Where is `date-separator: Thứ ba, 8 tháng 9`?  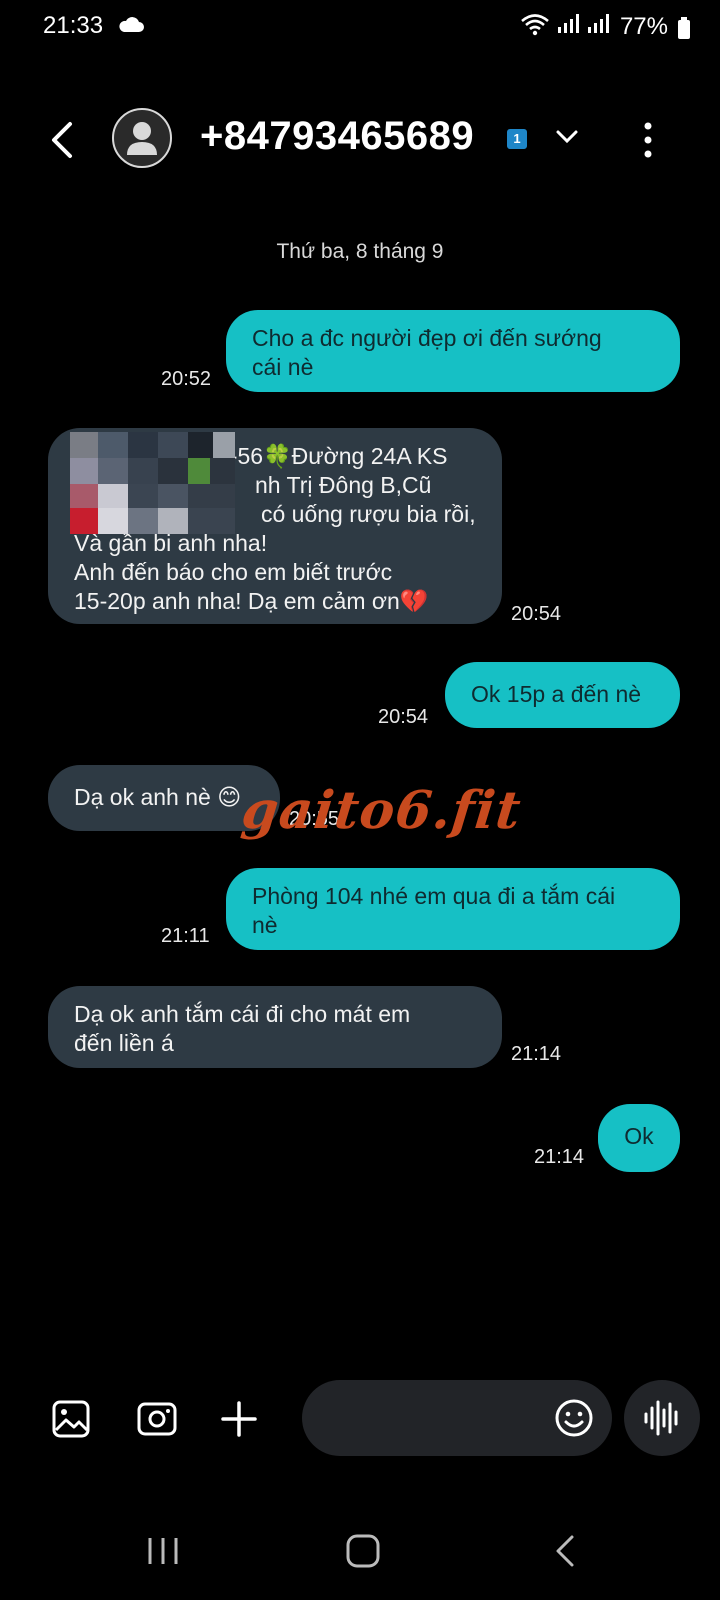 date-separator: Thứ ba, 8 tháng 9 is located at coordinates (360, 251).